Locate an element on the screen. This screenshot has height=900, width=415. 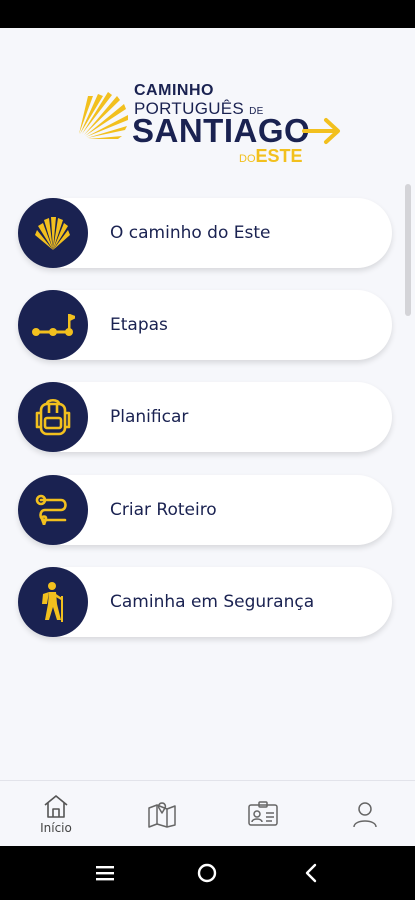
logo-line-santiago: SANTIAGO is located at coordinates (221, 130).